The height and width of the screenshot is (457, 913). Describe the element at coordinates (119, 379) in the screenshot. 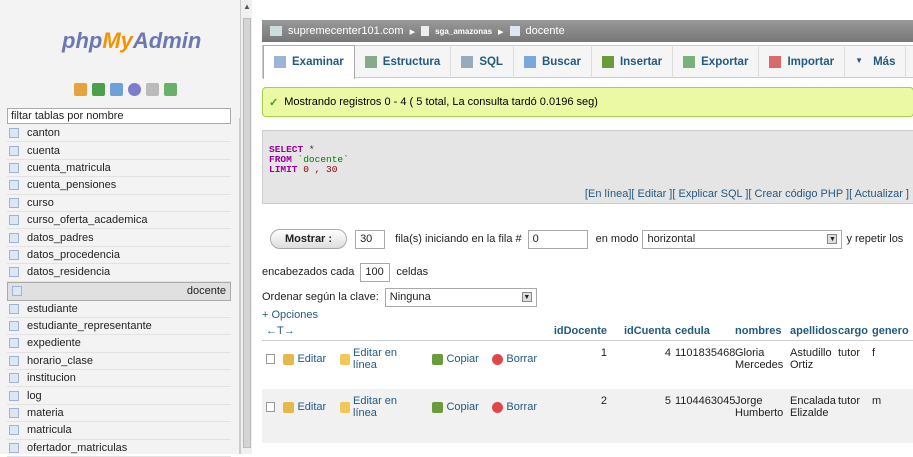

I see `sidebar-item-institucion: institucion` at that location.